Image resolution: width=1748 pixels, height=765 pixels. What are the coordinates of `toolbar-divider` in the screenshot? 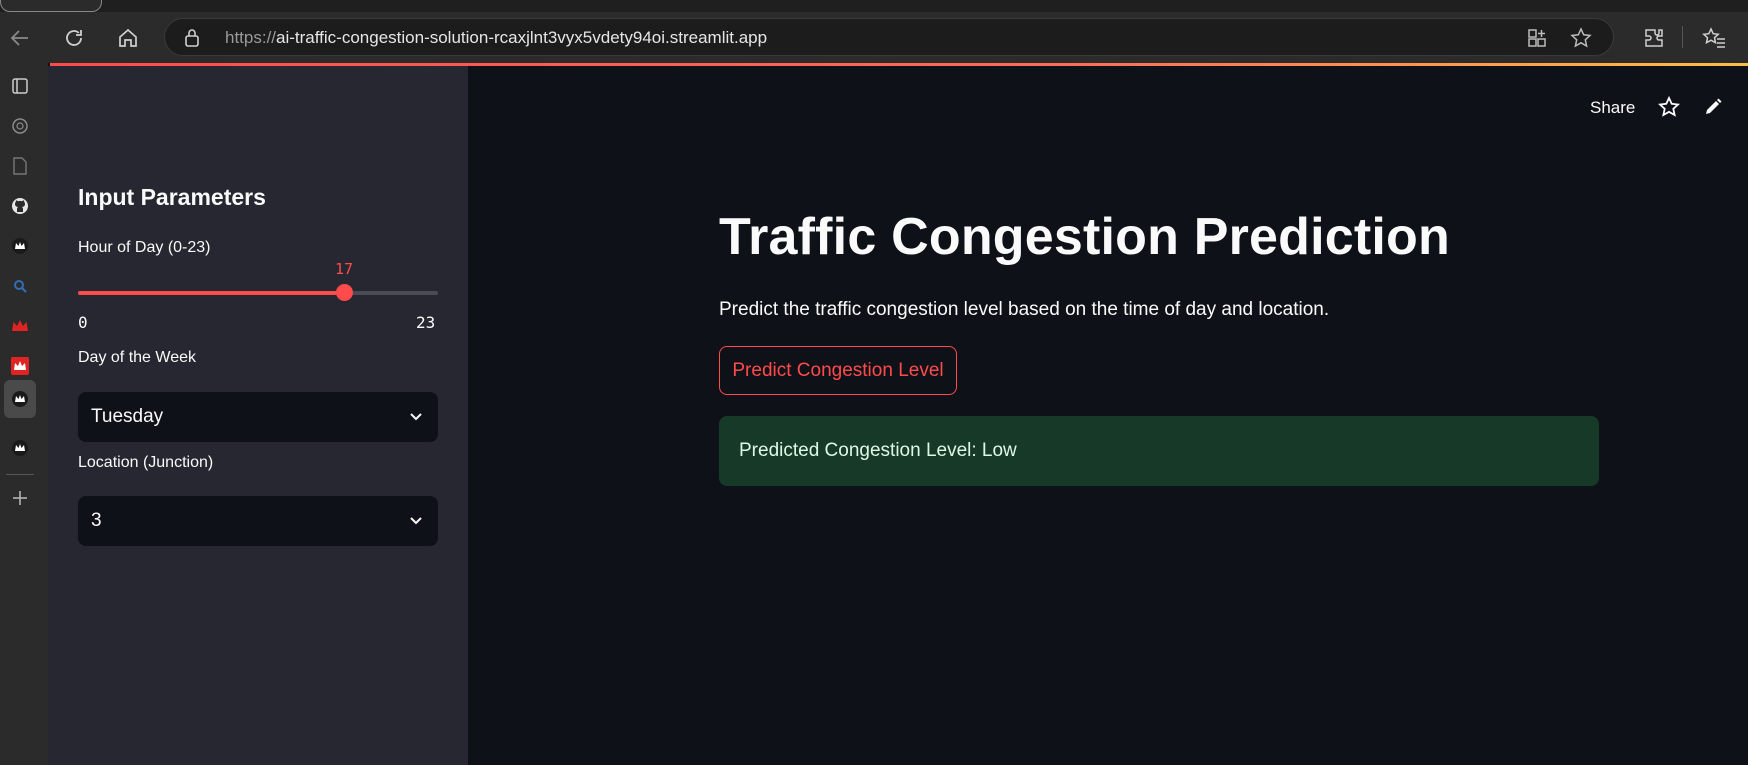 It's located at (1682, 37).